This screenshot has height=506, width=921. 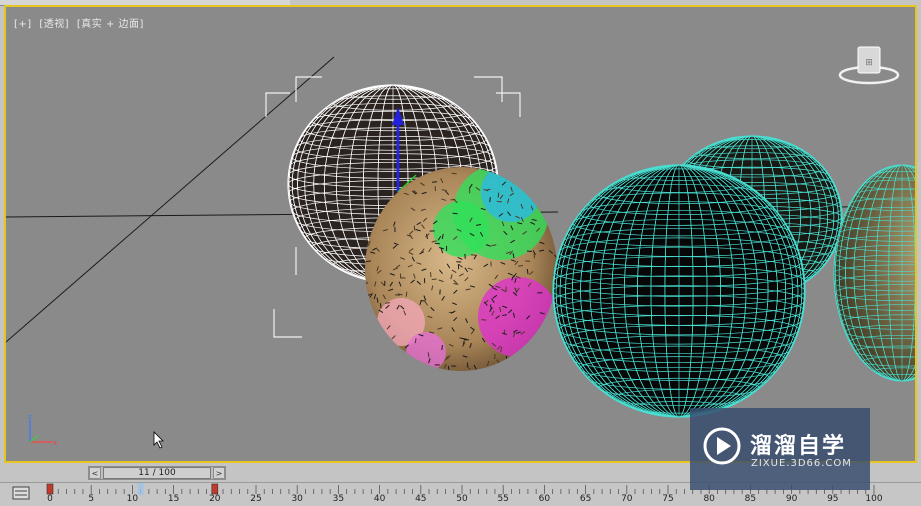 What do you see at coordinates (420, 499) in the screenshot?
I see `frame-tick-label: 45` at bounding box center [420, 499].